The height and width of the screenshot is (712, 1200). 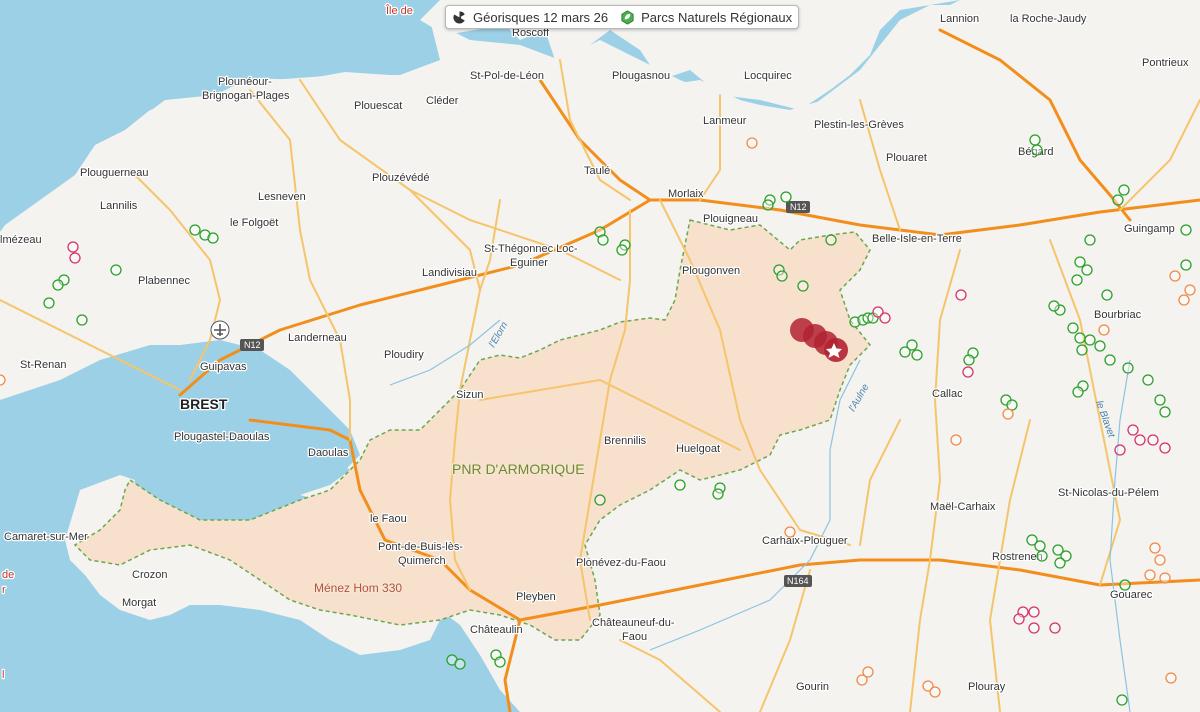 I want to click on shield-n12-east: N12, so click(x=798, y=207).